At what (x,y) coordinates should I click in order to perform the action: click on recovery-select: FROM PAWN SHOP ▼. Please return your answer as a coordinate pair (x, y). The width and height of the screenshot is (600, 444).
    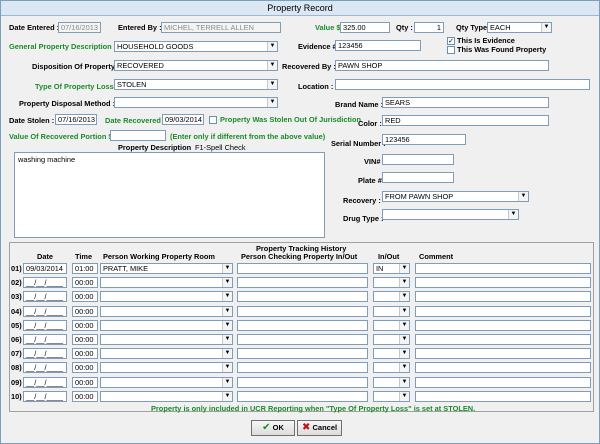
    Looking at the image, I should click on (455, 196).